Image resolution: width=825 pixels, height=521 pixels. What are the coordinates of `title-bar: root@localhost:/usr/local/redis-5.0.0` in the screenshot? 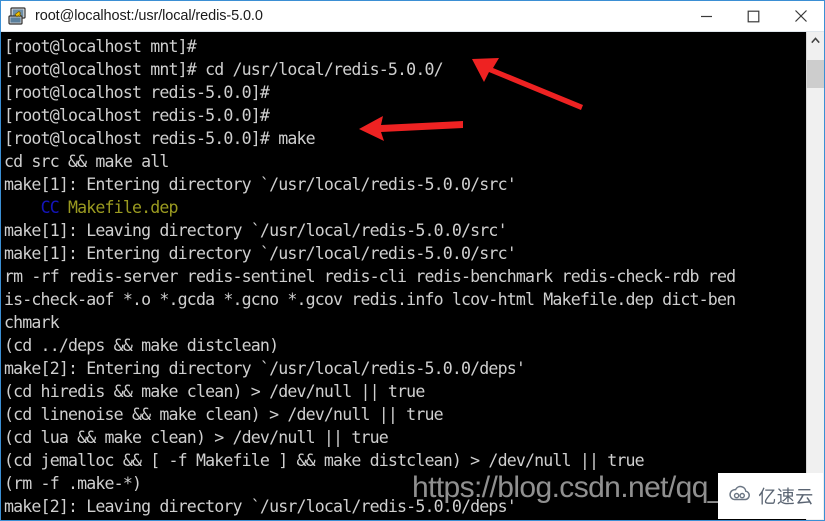 It's located at (412, 16).